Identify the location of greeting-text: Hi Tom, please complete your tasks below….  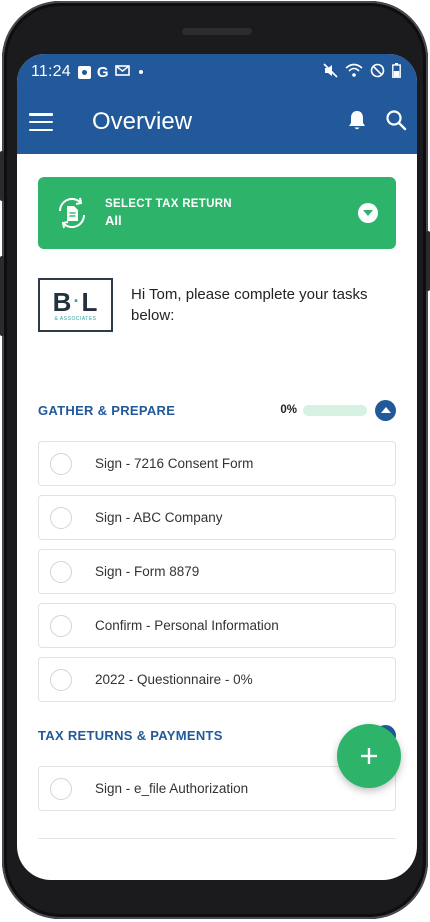
(249, 305).